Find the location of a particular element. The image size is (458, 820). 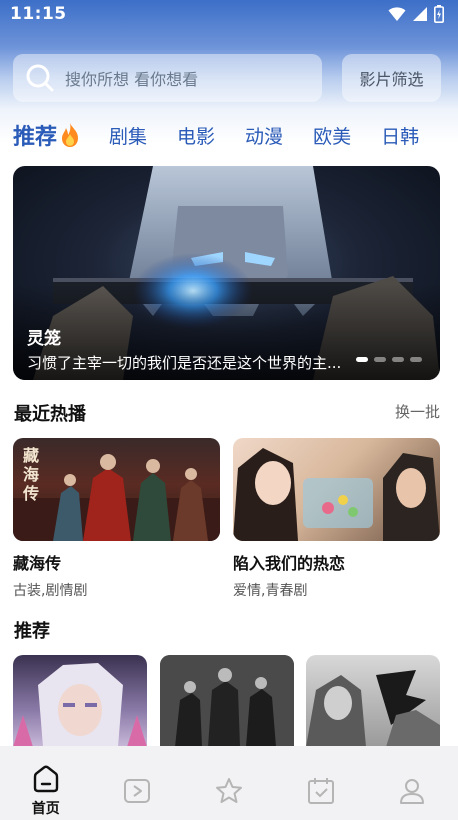

poster-image is located at coordinates (336, 489).